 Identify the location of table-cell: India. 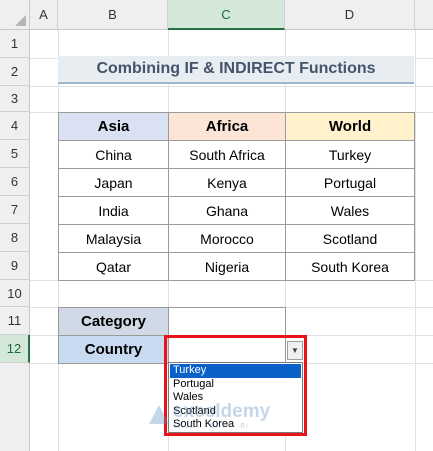
(113, 210).